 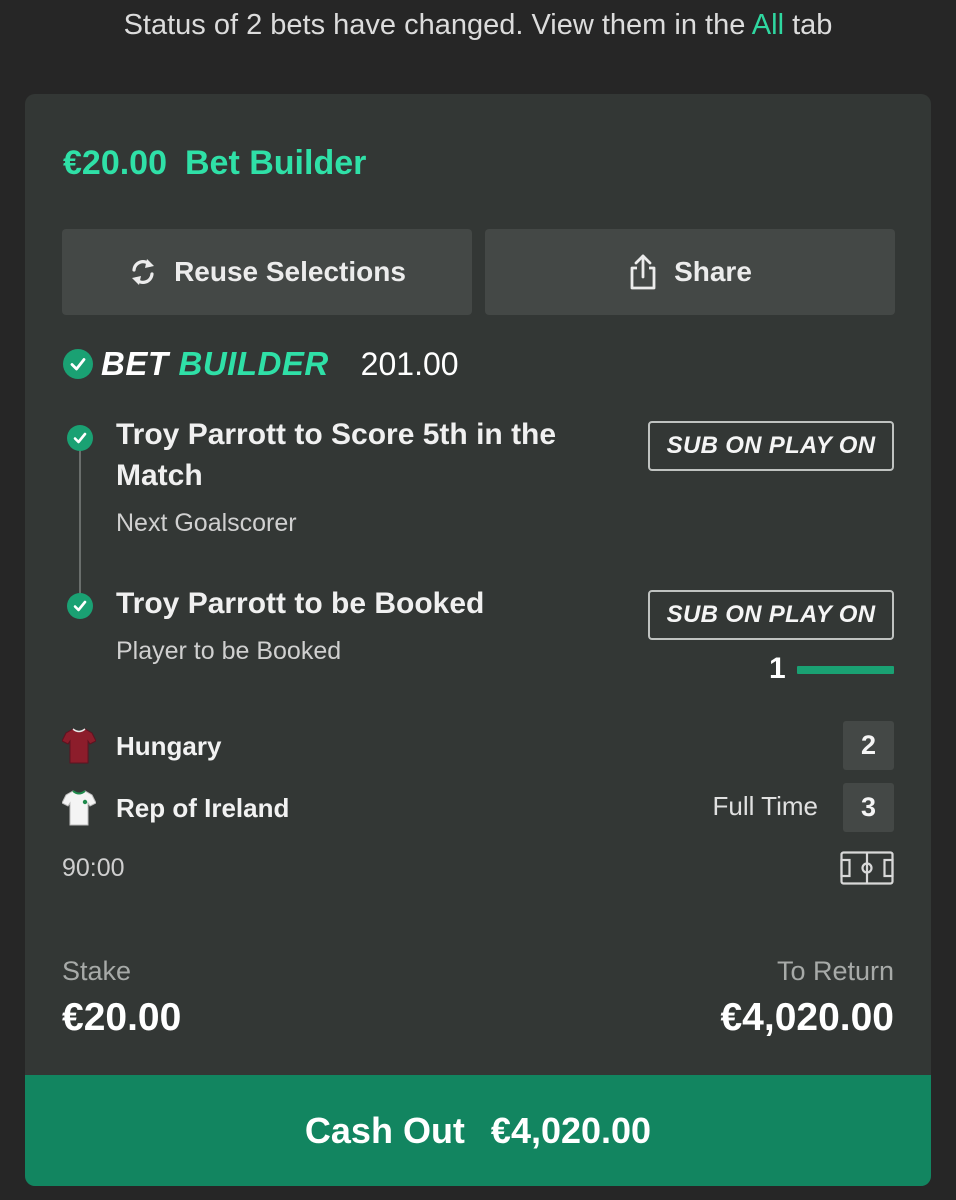 What do you see at coordinates (765, 806) in the screenshot?
I see `match-status: Full Time` at bounding box center [765, 806].